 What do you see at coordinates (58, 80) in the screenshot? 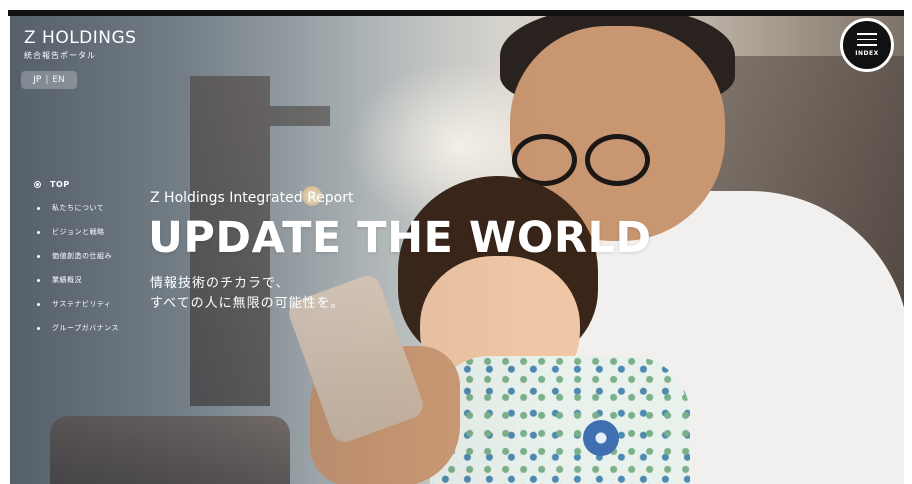
I see `lang-en-link: EN` at bounding box center [58, 80].